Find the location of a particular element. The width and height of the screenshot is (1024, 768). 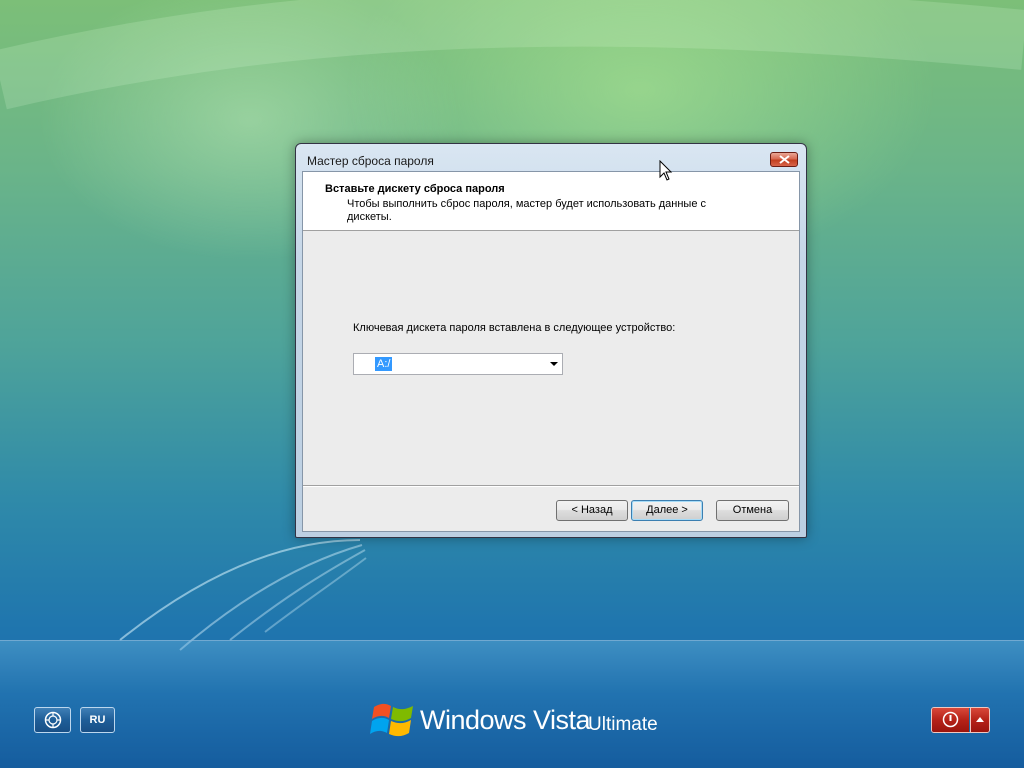

windows-logo-icon is located at coordinates (391, 720).